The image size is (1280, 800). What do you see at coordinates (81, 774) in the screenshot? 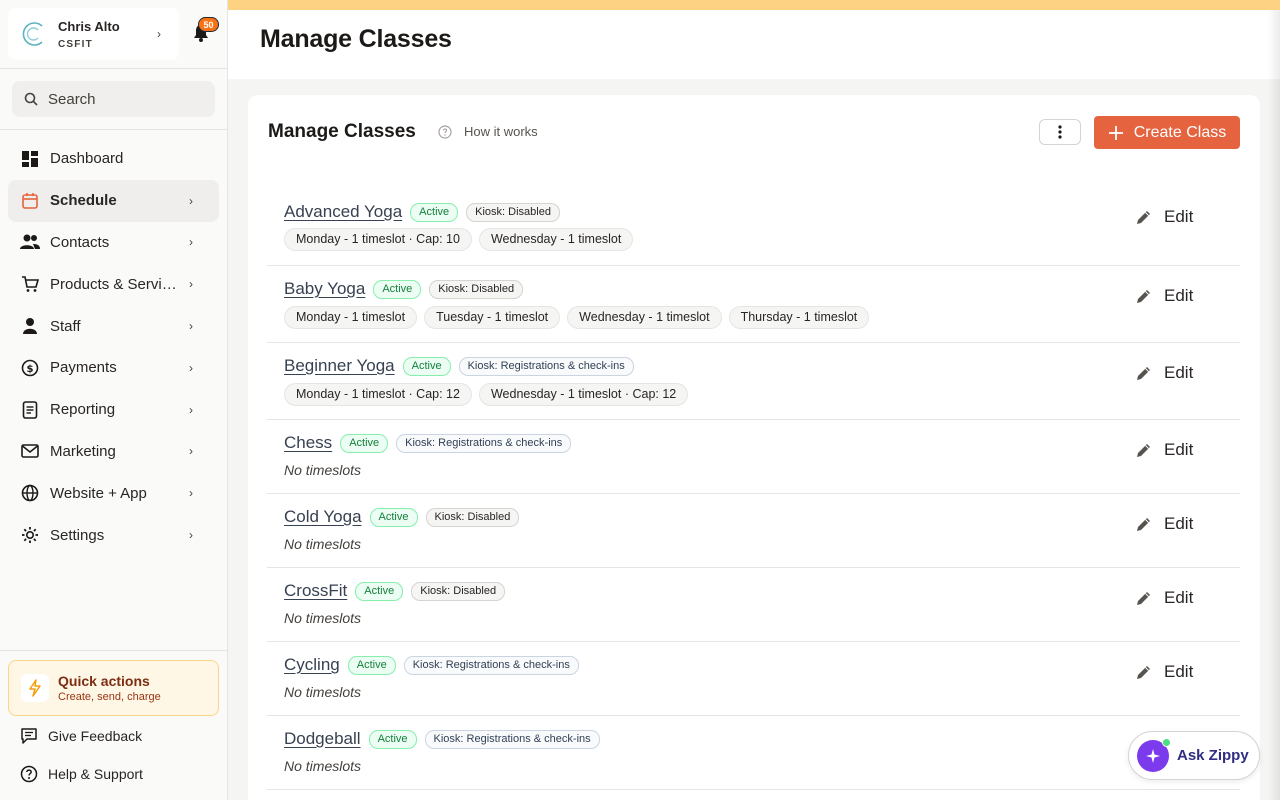
I see `help-support-link: Help & Support` at bounding box center [81, 774].